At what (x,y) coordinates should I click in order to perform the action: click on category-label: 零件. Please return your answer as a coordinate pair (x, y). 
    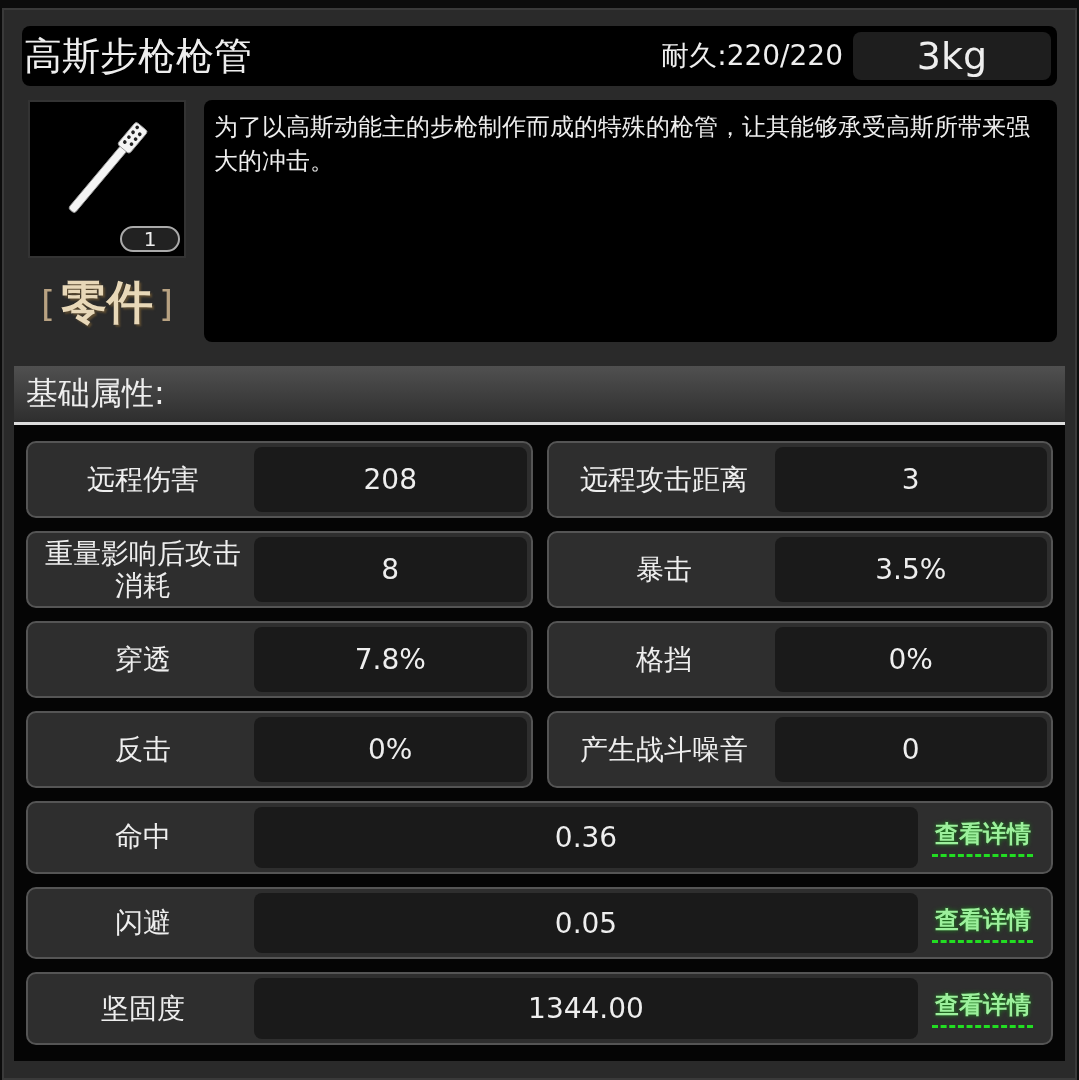
    Looking at the image, I should click on (107, 302).